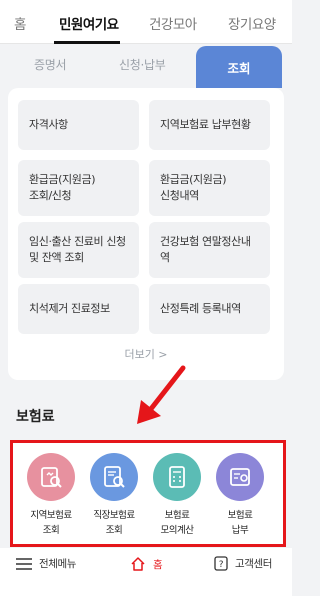 Image resolution: width=320 pixels, height=596 pixels. I want to click on menu-special-case-registration: 산정특례 등록내역, so click(209, 309).